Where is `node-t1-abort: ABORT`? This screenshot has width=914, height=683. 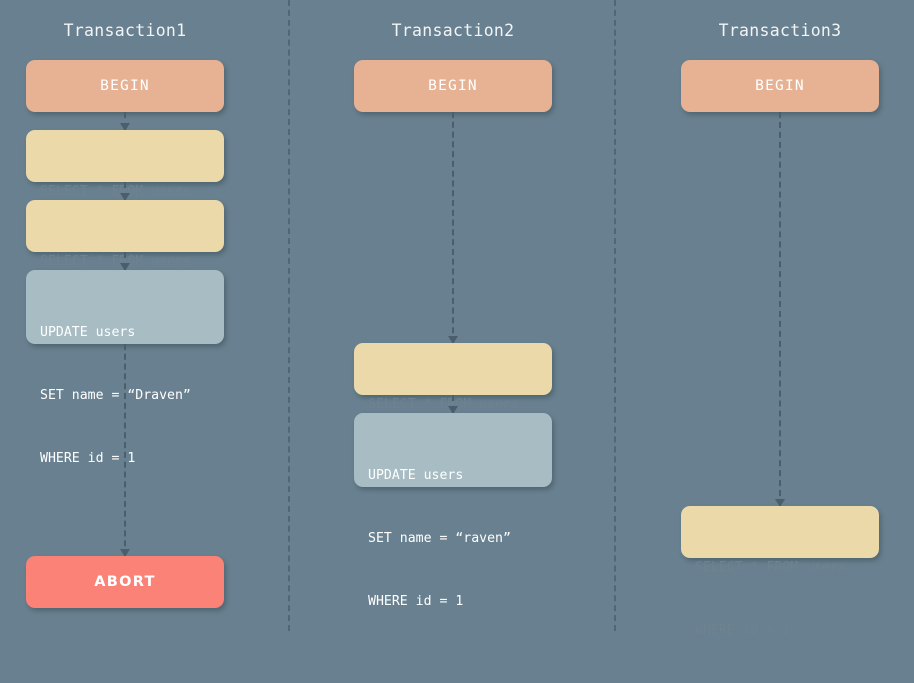
node-t1-abort: ABORT is located at coordinates (125, 582).